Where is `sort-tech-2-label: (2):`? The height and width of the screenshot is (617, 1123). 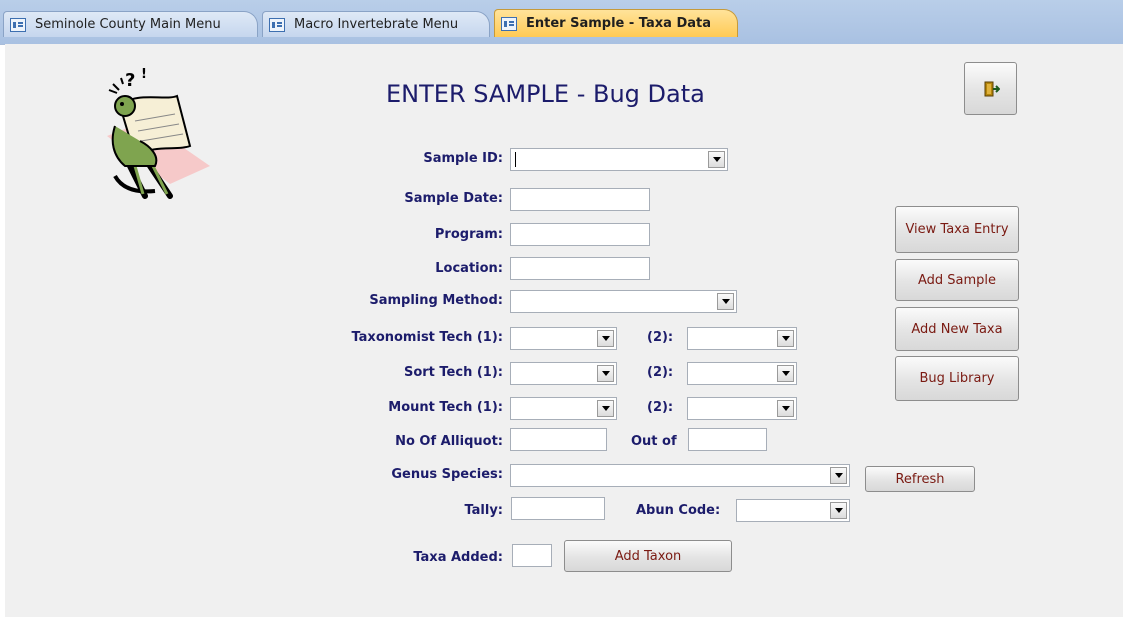
sort-tech-2-label: (2): is located at coordinates (660, 372).